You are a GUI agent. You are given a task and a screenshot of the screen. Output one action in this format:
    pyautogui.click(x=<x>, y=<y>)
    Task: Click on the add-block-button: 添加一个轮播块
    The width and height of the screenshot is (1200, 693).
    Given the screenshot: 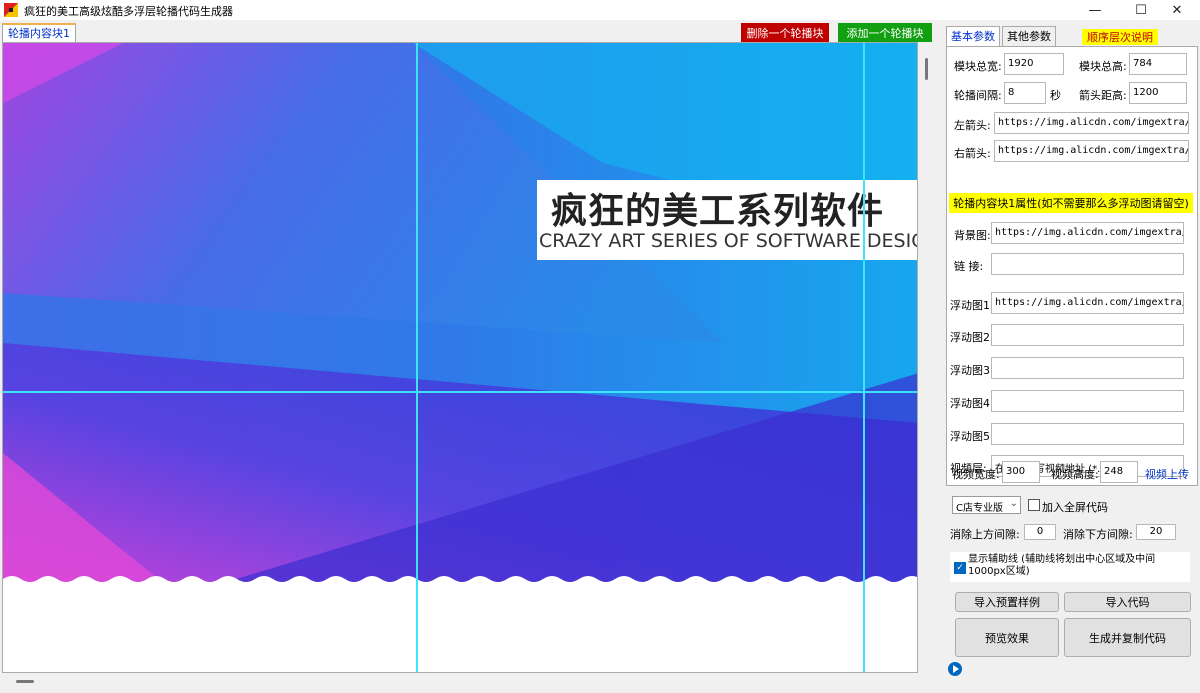 What is the action you would take?
    pyautogui.click(x=885, y=32)
    